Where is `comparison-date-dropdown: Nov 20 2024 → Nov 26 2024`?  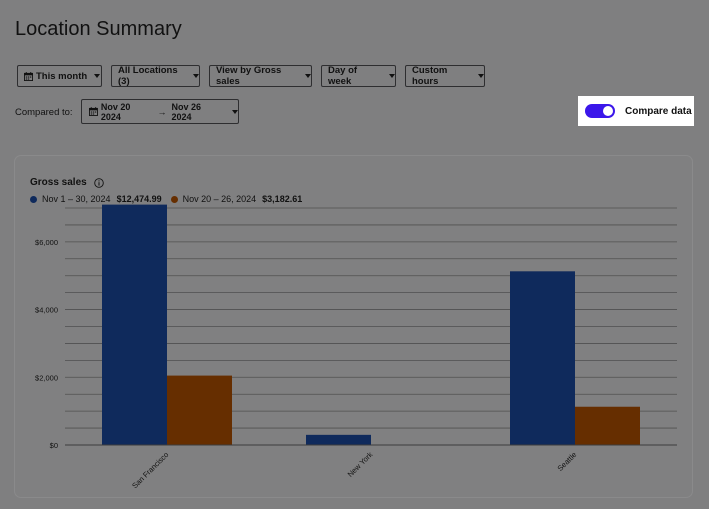 comparison-date-dropdown: Nov 20 2024 → Nov 26 2024 is located at coordinates (160, 111).